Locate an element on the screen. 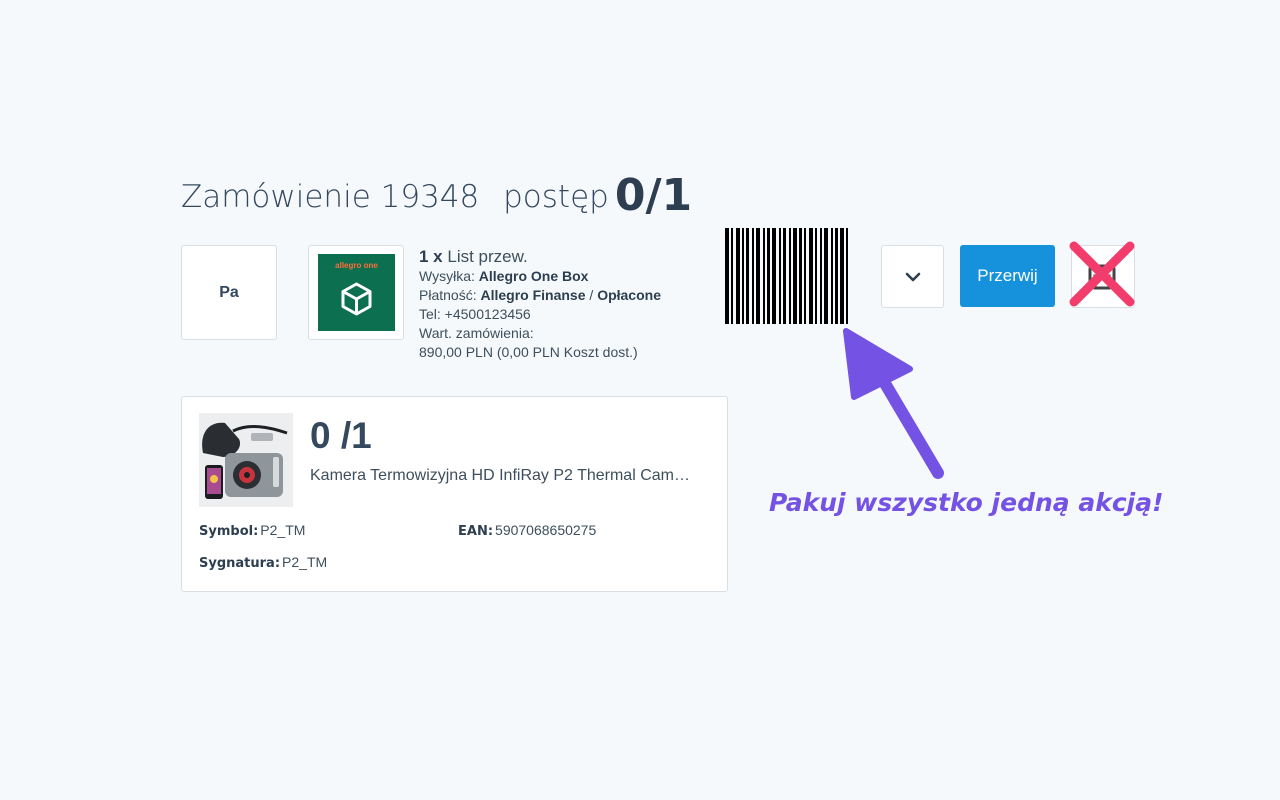 The width and height of the screenshot is (1280, 800). signature-field: Sygnatura: P2_TM is located at coordinates (263, 562).